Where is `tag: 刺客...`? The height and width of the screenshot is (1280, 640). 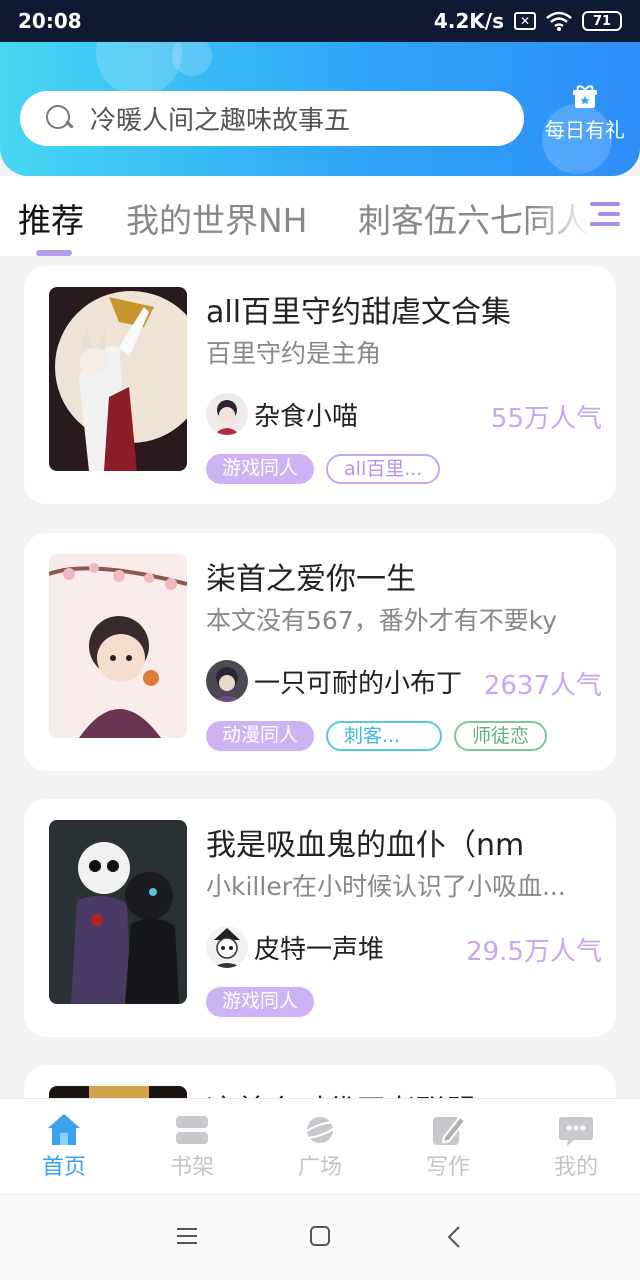
tag: 刺客... is located at coordinates (384, 736).